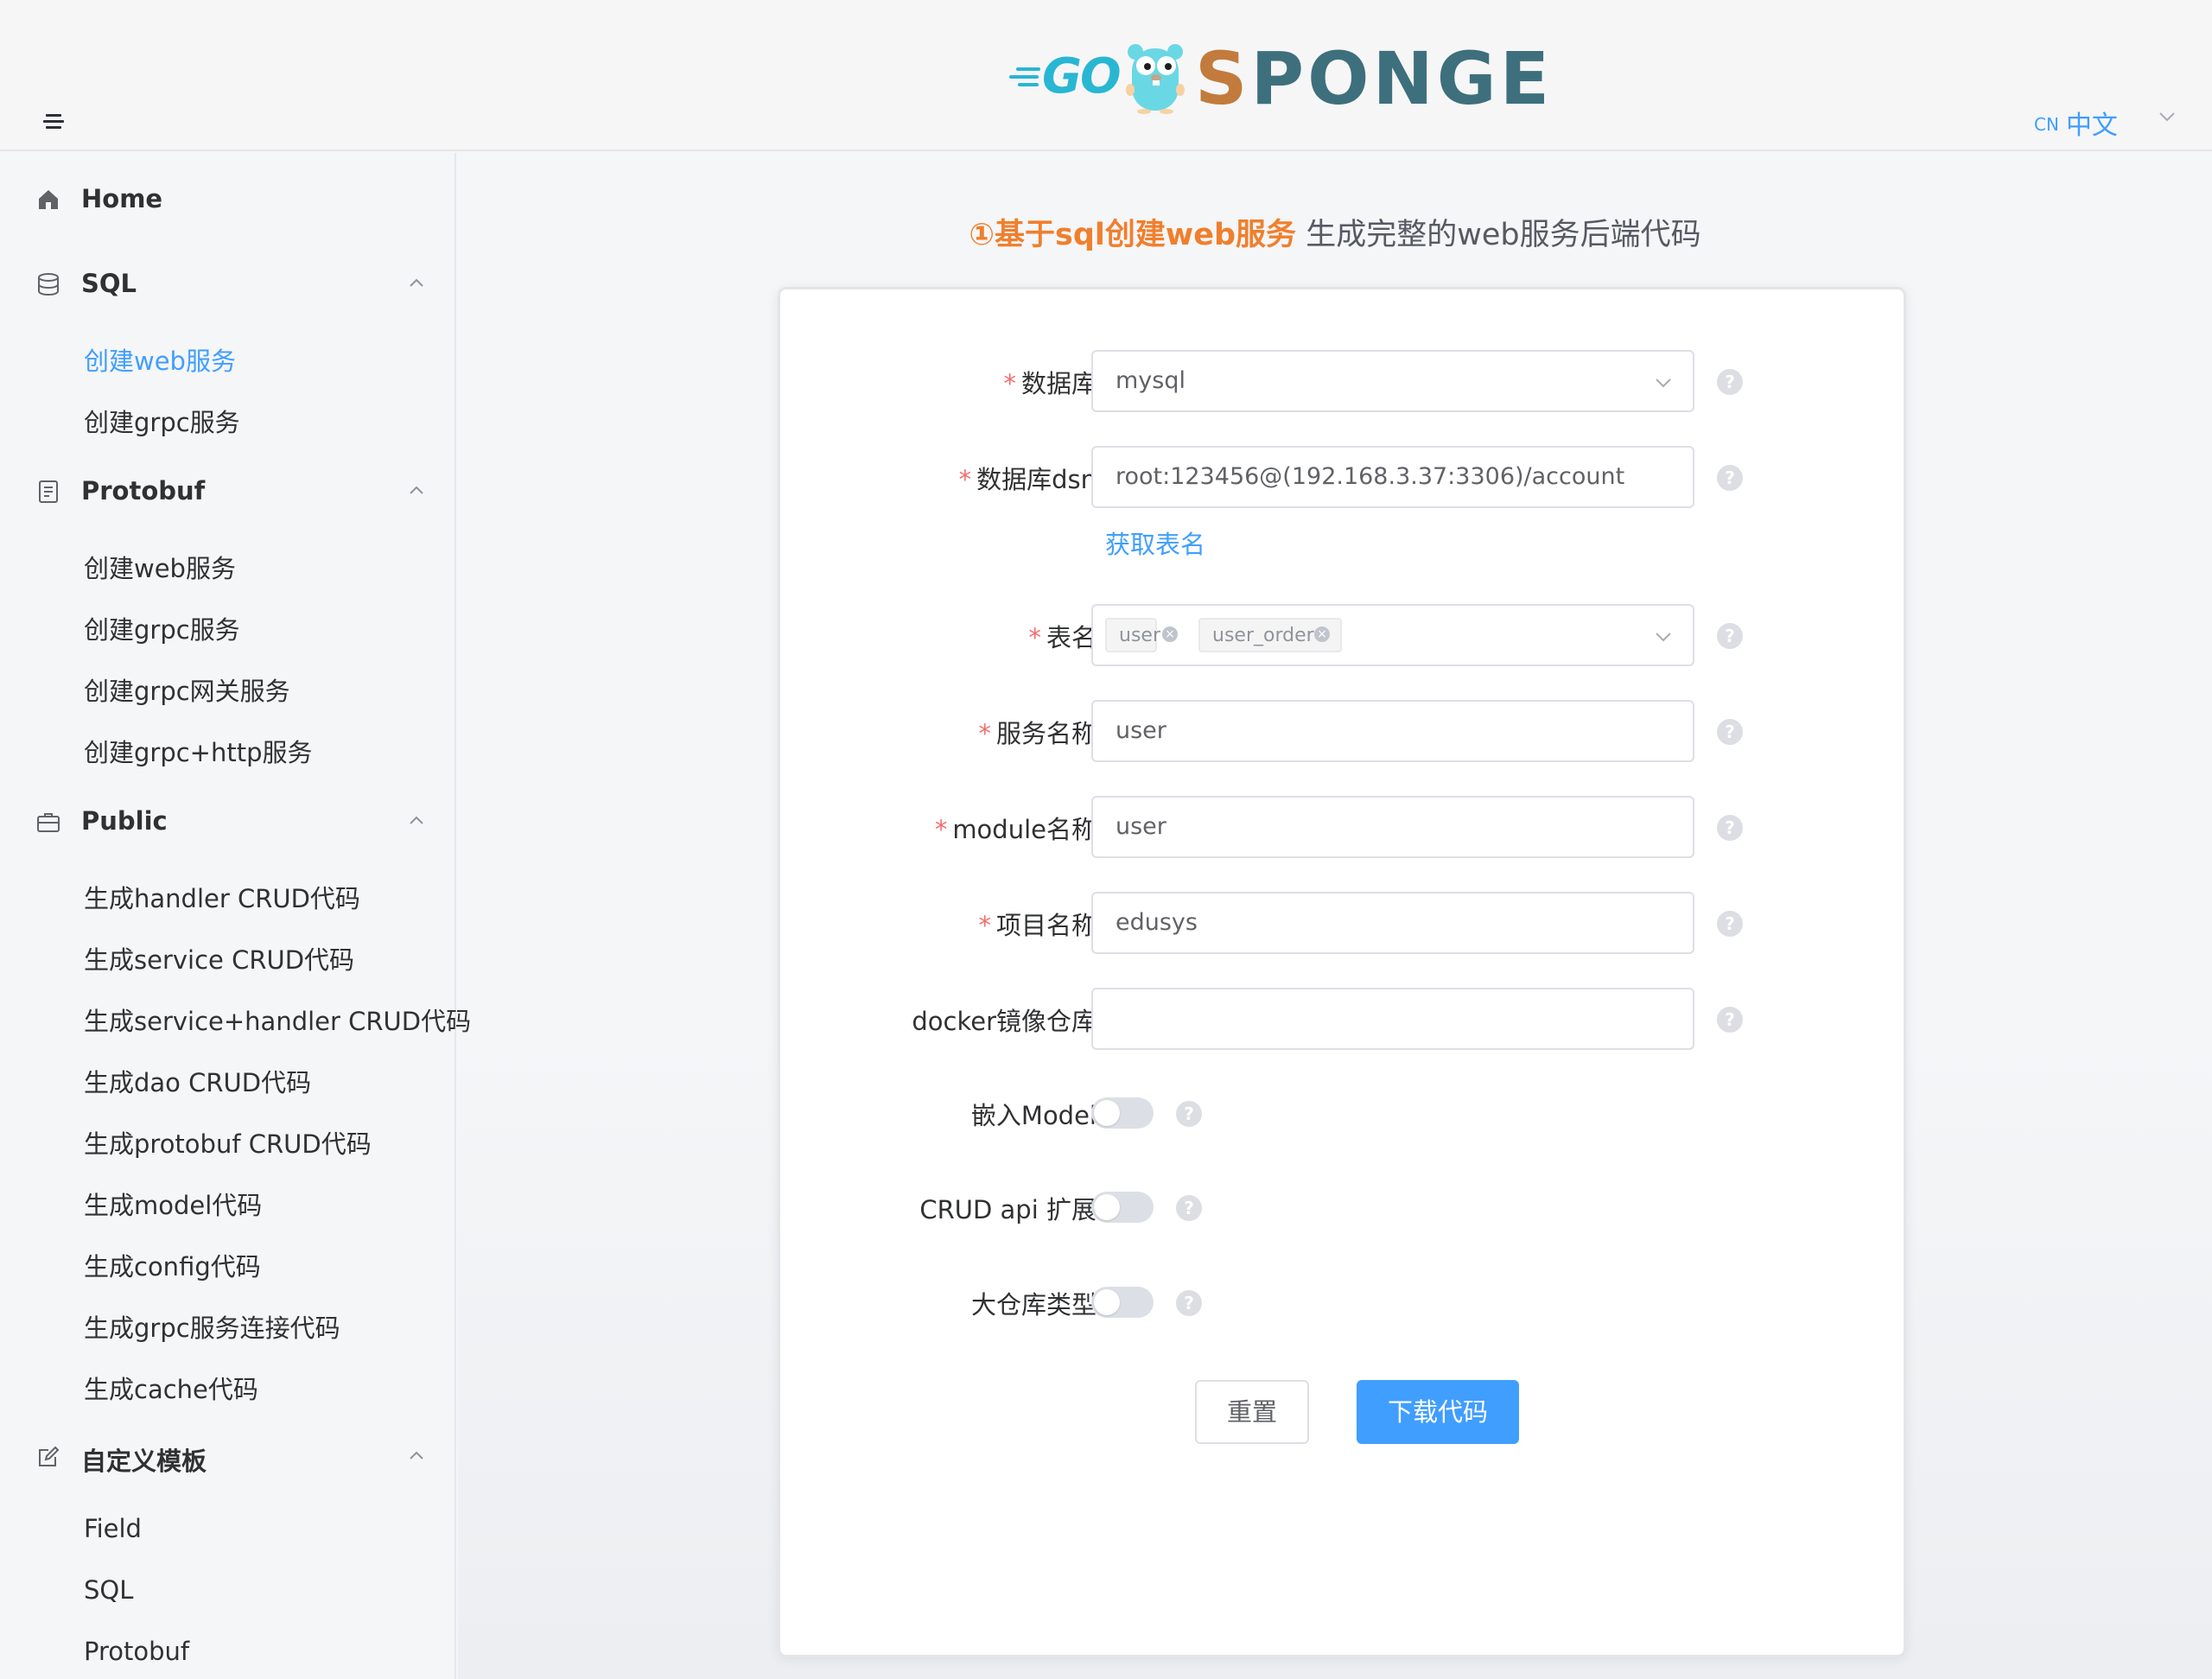 The width and height of the screenshot is (2212, 1679). I want to click on language-selector: CN 中文, so click(2076, 123).